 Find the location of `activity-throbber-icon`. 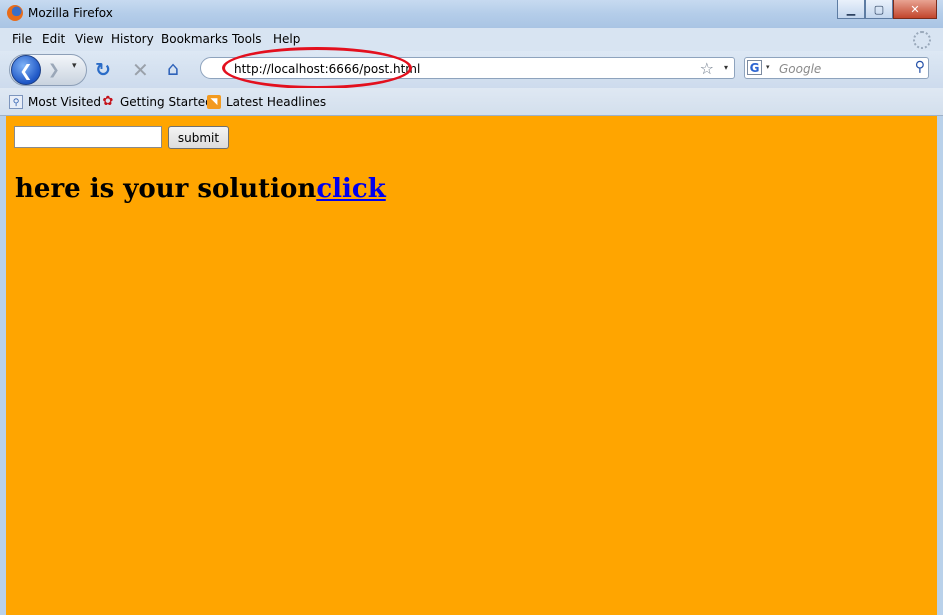

activity-throbber-icon is located at coordinates (922, 40).